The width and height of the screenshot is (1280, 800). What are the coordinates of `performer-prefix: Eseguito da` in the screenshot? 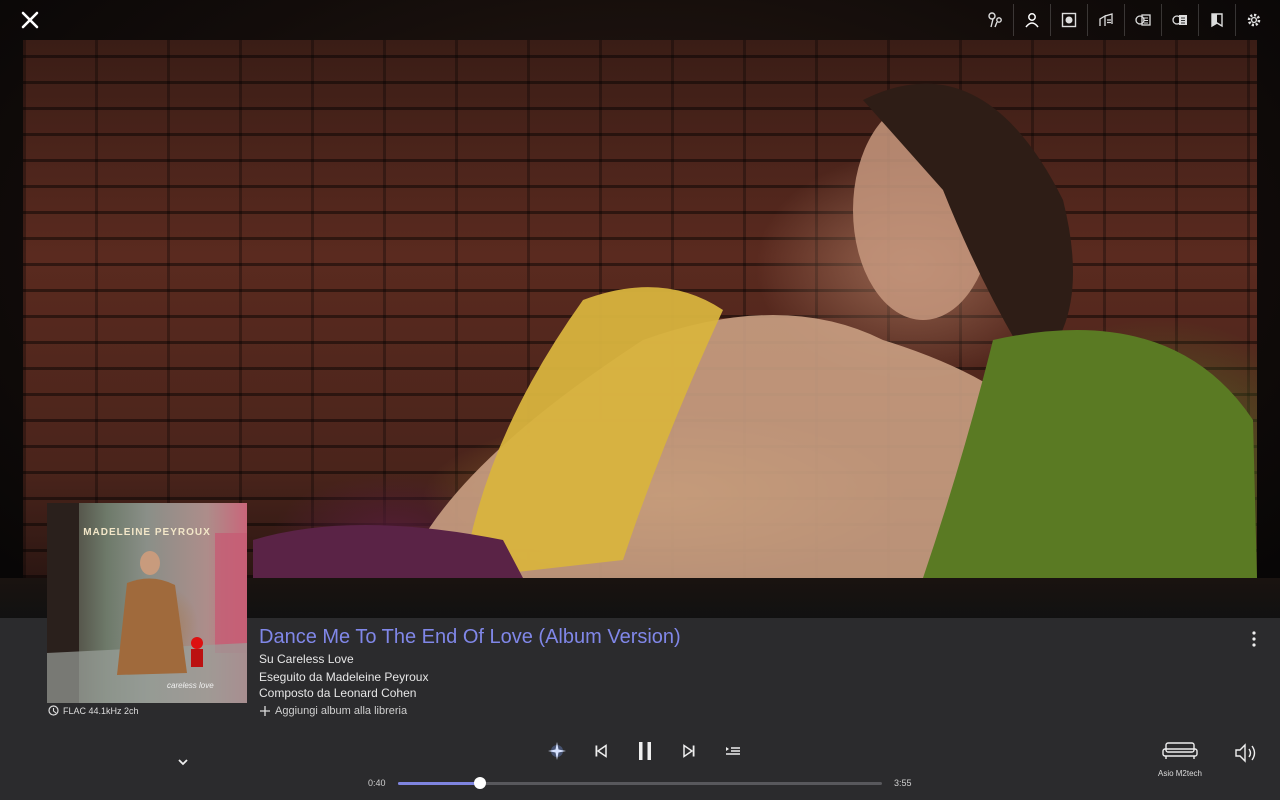 It's located at (292, 677).